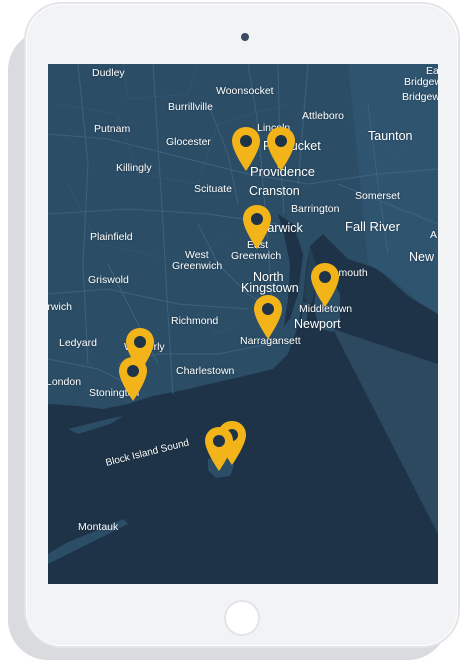 The width and height of the screenshot is (469, 664). What do you see at coordinates (108, 280) in the screenshot?
I see `map-label: Griswold` at bounding box center [108, 280].